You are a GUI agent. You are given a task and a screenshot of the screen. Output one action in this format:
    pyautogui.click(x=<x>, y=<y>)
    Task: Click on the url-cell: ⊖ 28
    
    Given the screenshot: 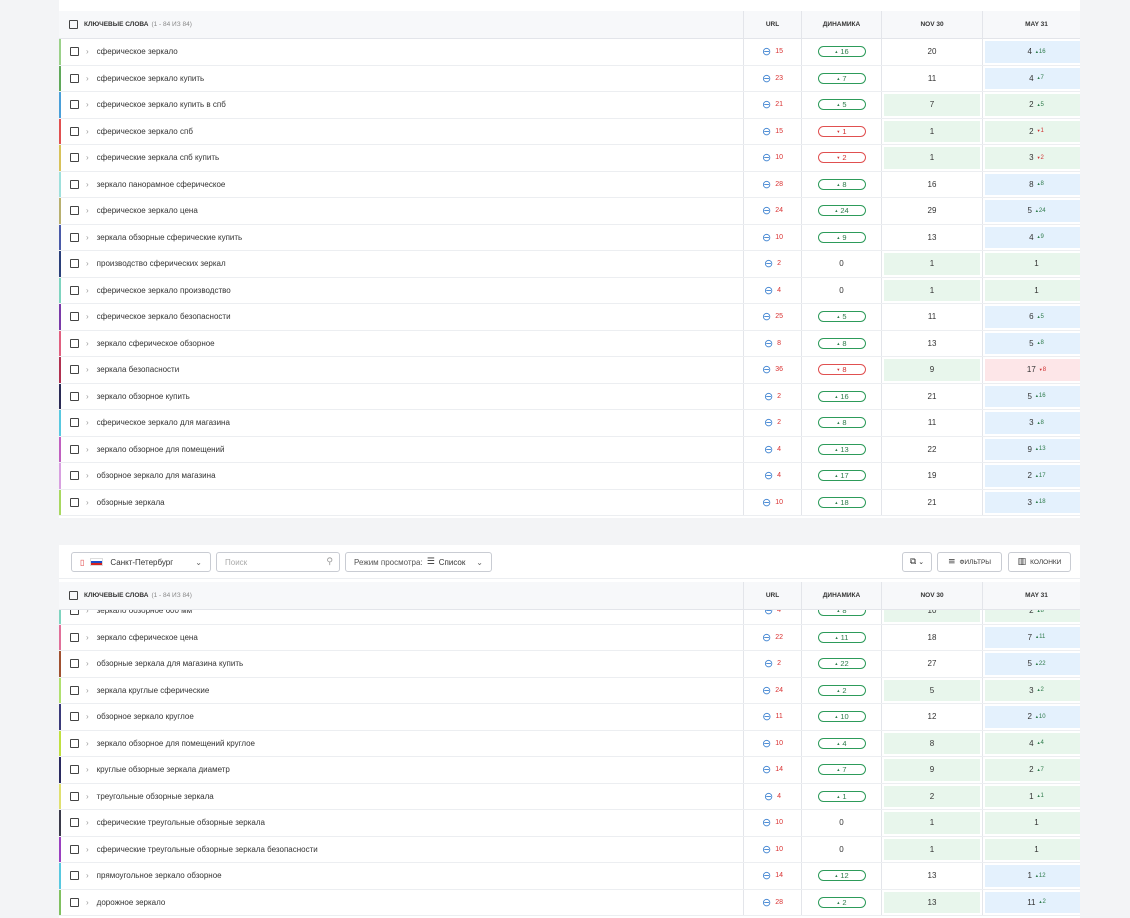 What is the action you would take?
    pyautogui.click(x=772, y=902)
    